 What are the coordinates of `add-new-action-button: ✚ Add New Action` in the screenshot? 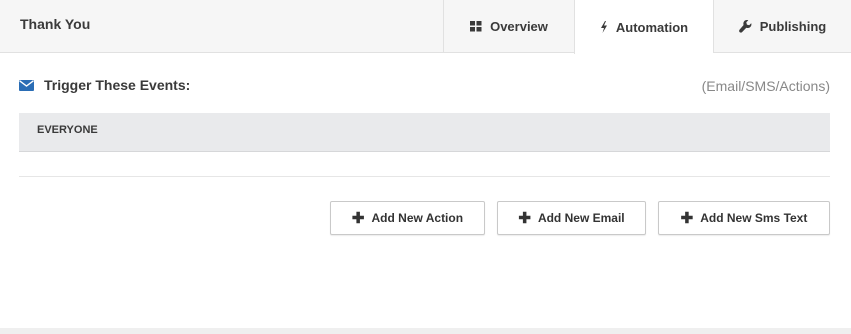 It's located at (407, 218).